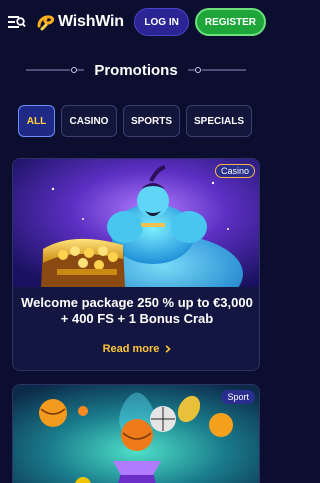  Describe the element at coordinates (238, 397) in the screenshot. I see `card-category-badge: Sport` at that location.